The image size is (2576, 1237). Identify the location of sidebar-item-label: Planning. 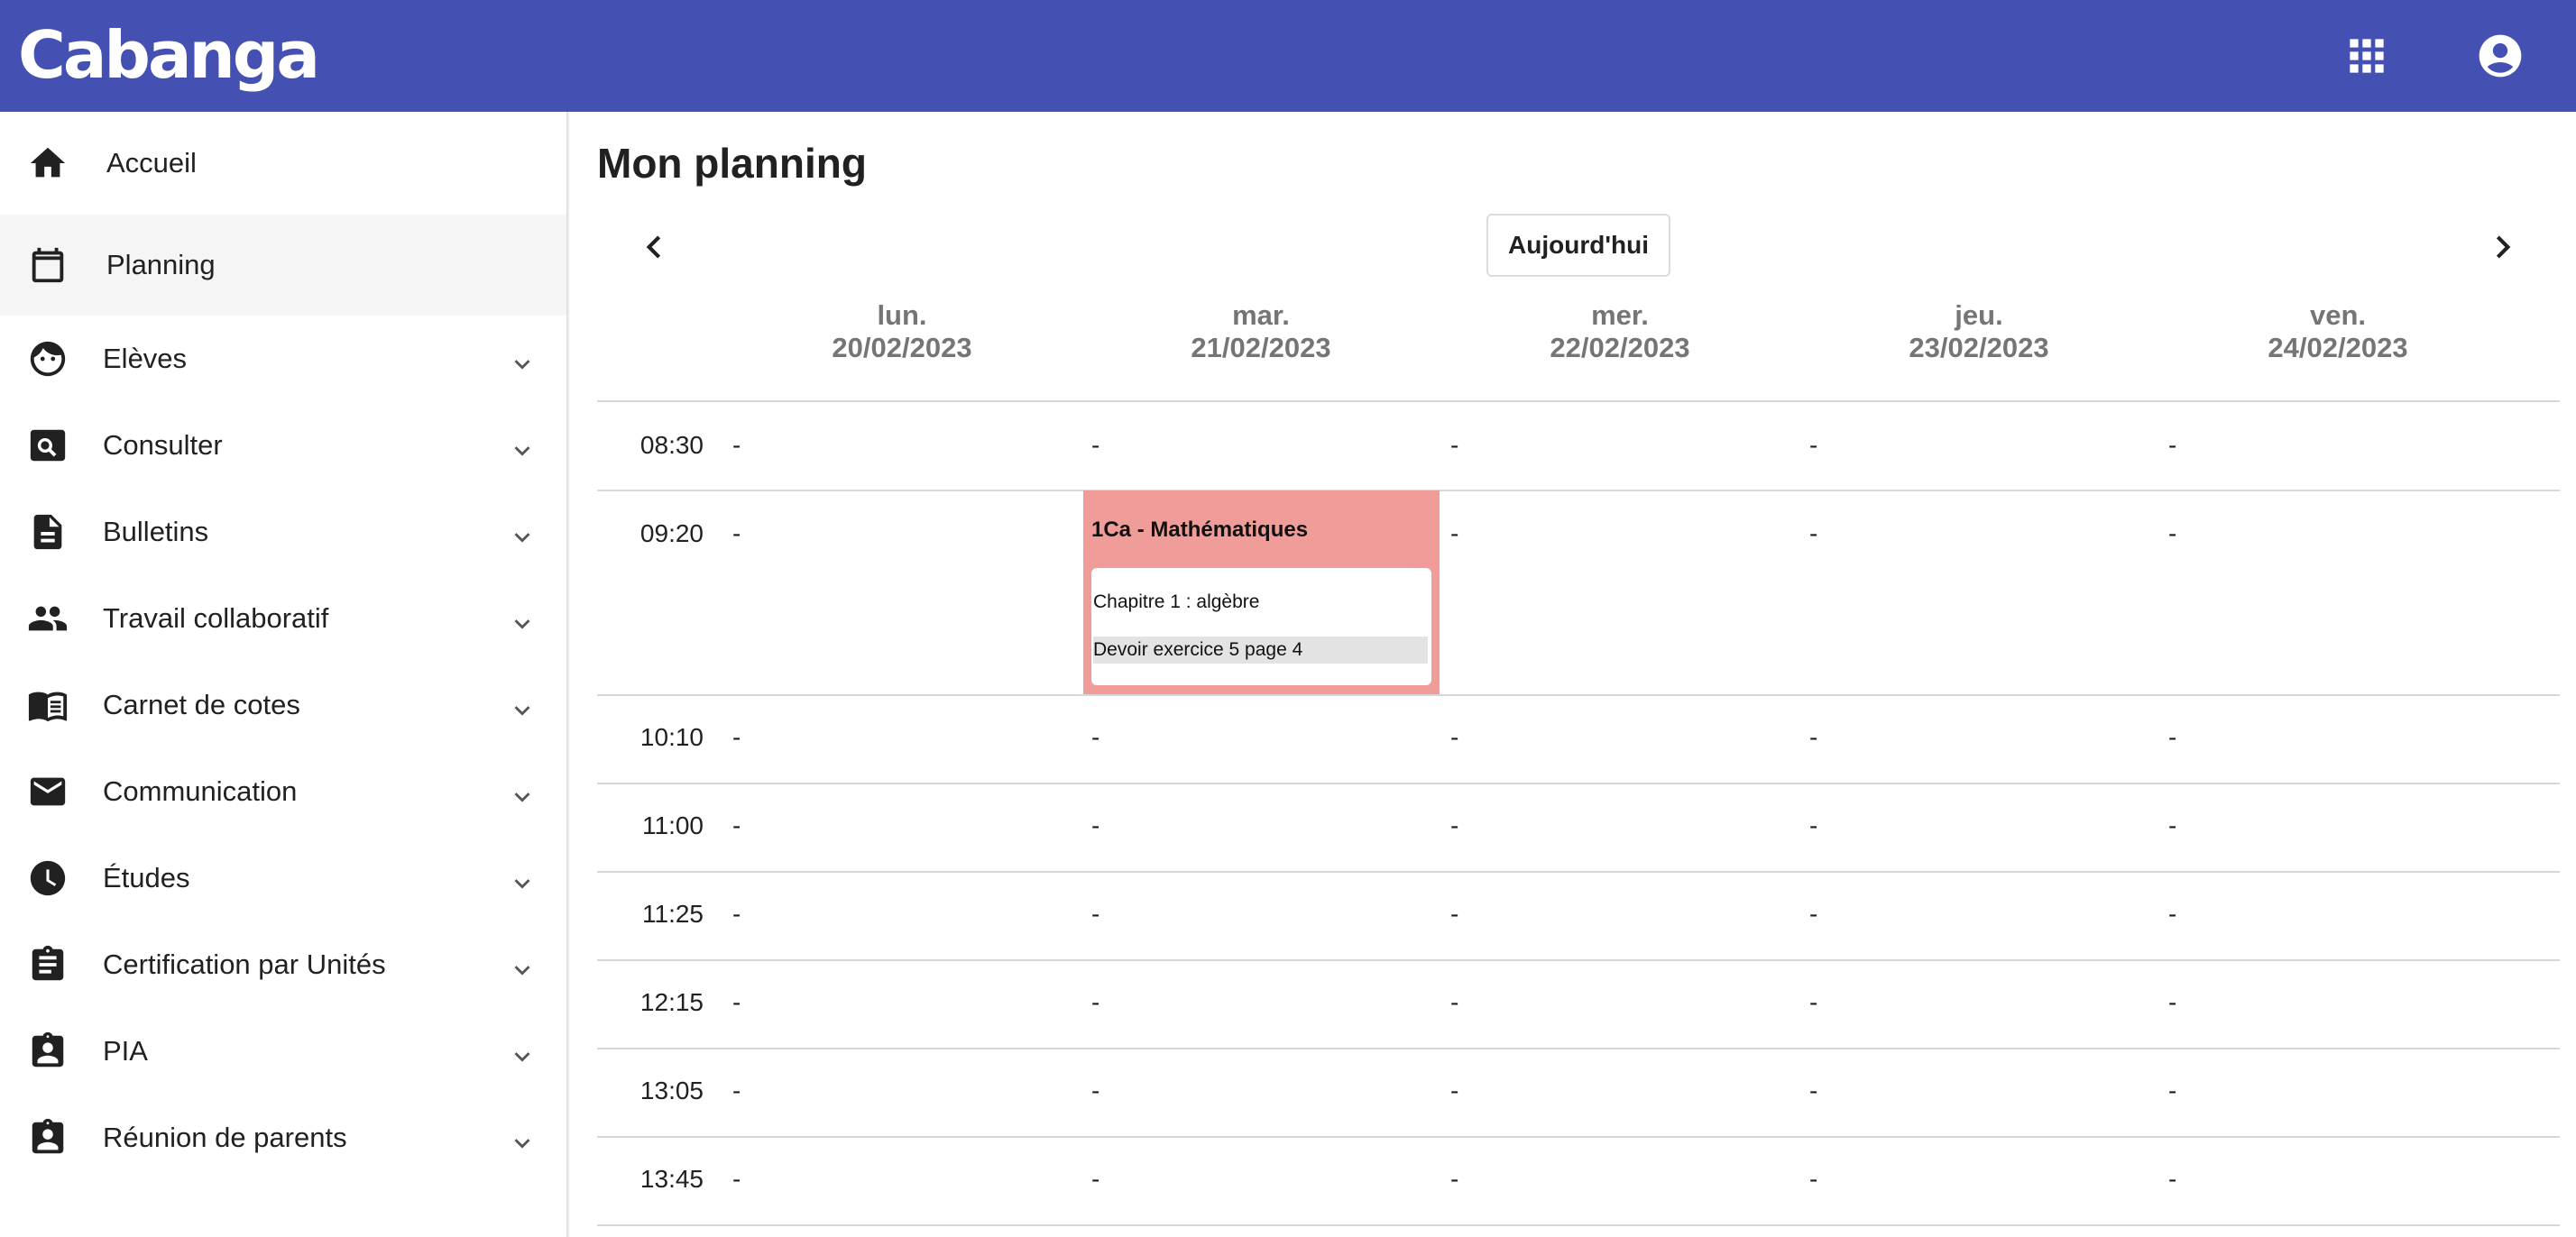
(161, 264).